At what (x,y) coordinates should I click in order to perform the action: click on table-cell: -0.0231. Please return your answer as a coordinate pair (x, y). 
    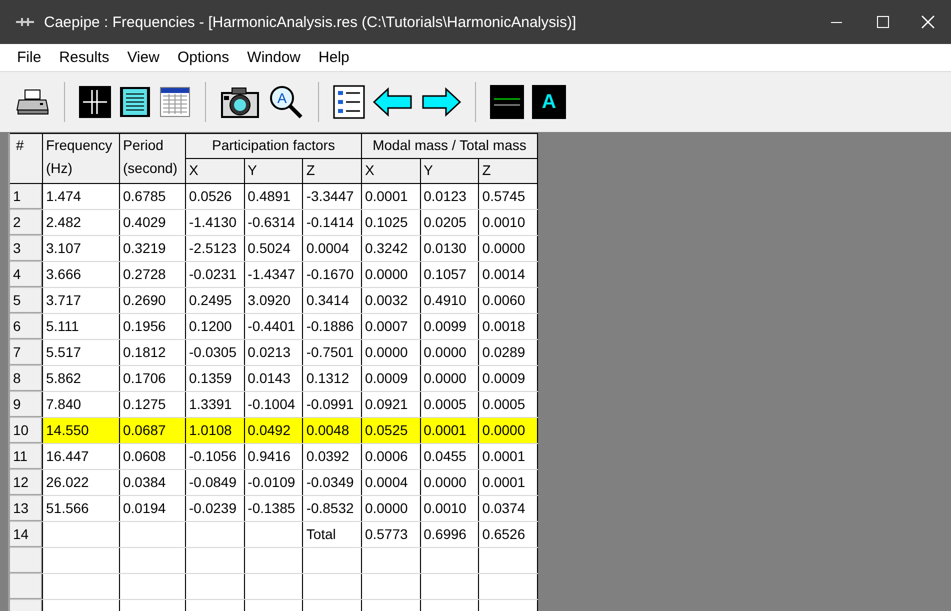
    Looking at the image, I should click on (215, 275).